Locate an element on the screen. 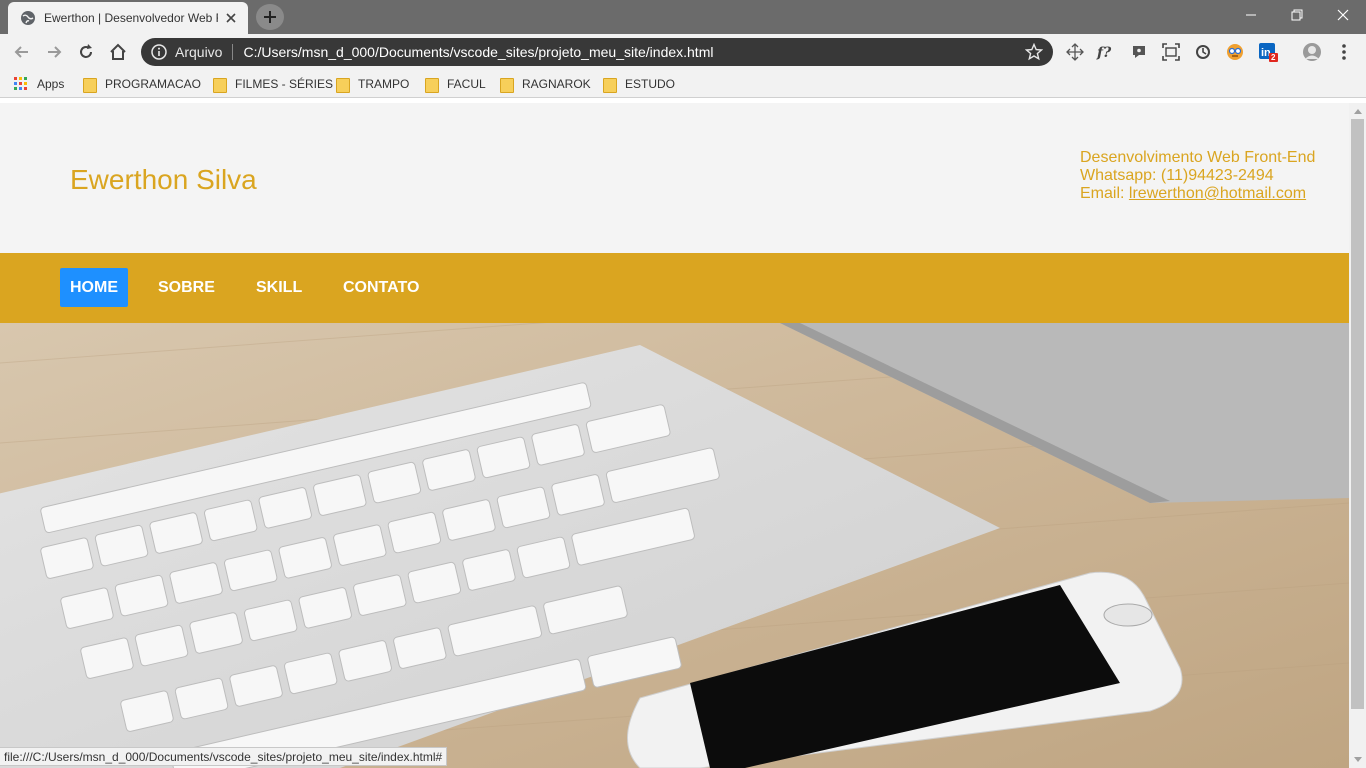 This screenshot has width=1366, height=768. reload-button is located at coordinates (86, 52).